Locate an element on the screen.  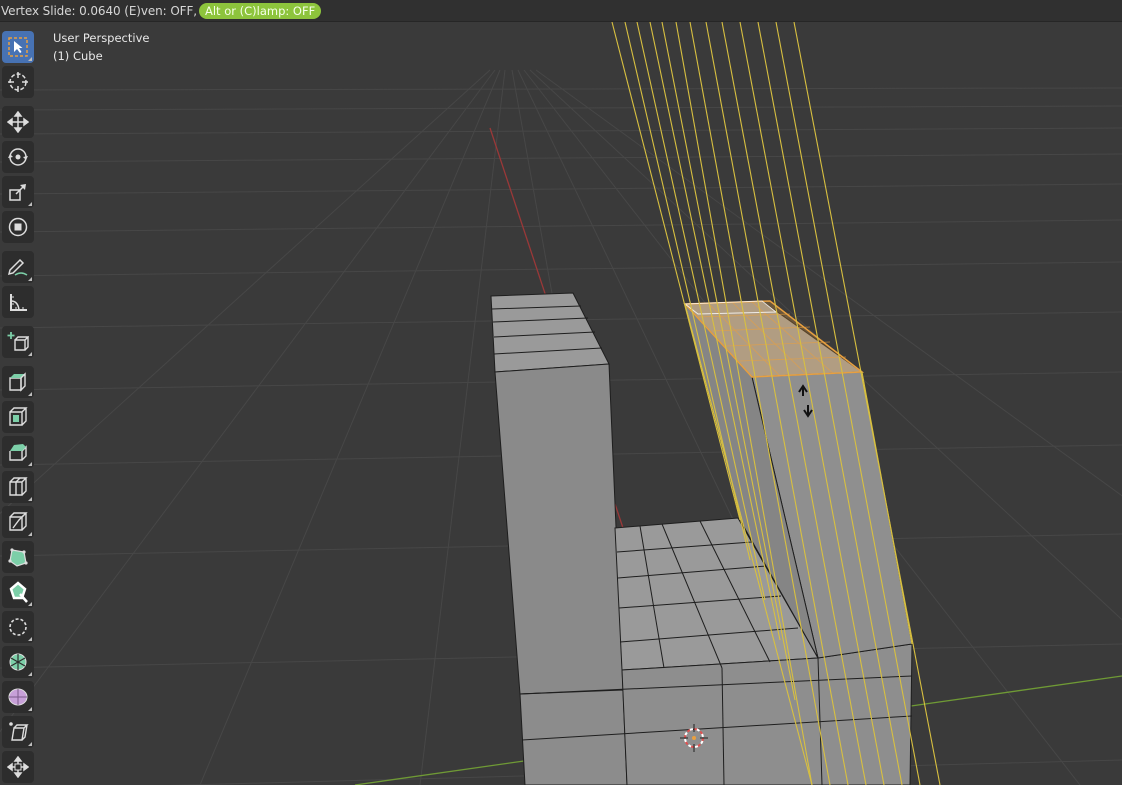
select-box-icon is located at coordinates (18, 47).